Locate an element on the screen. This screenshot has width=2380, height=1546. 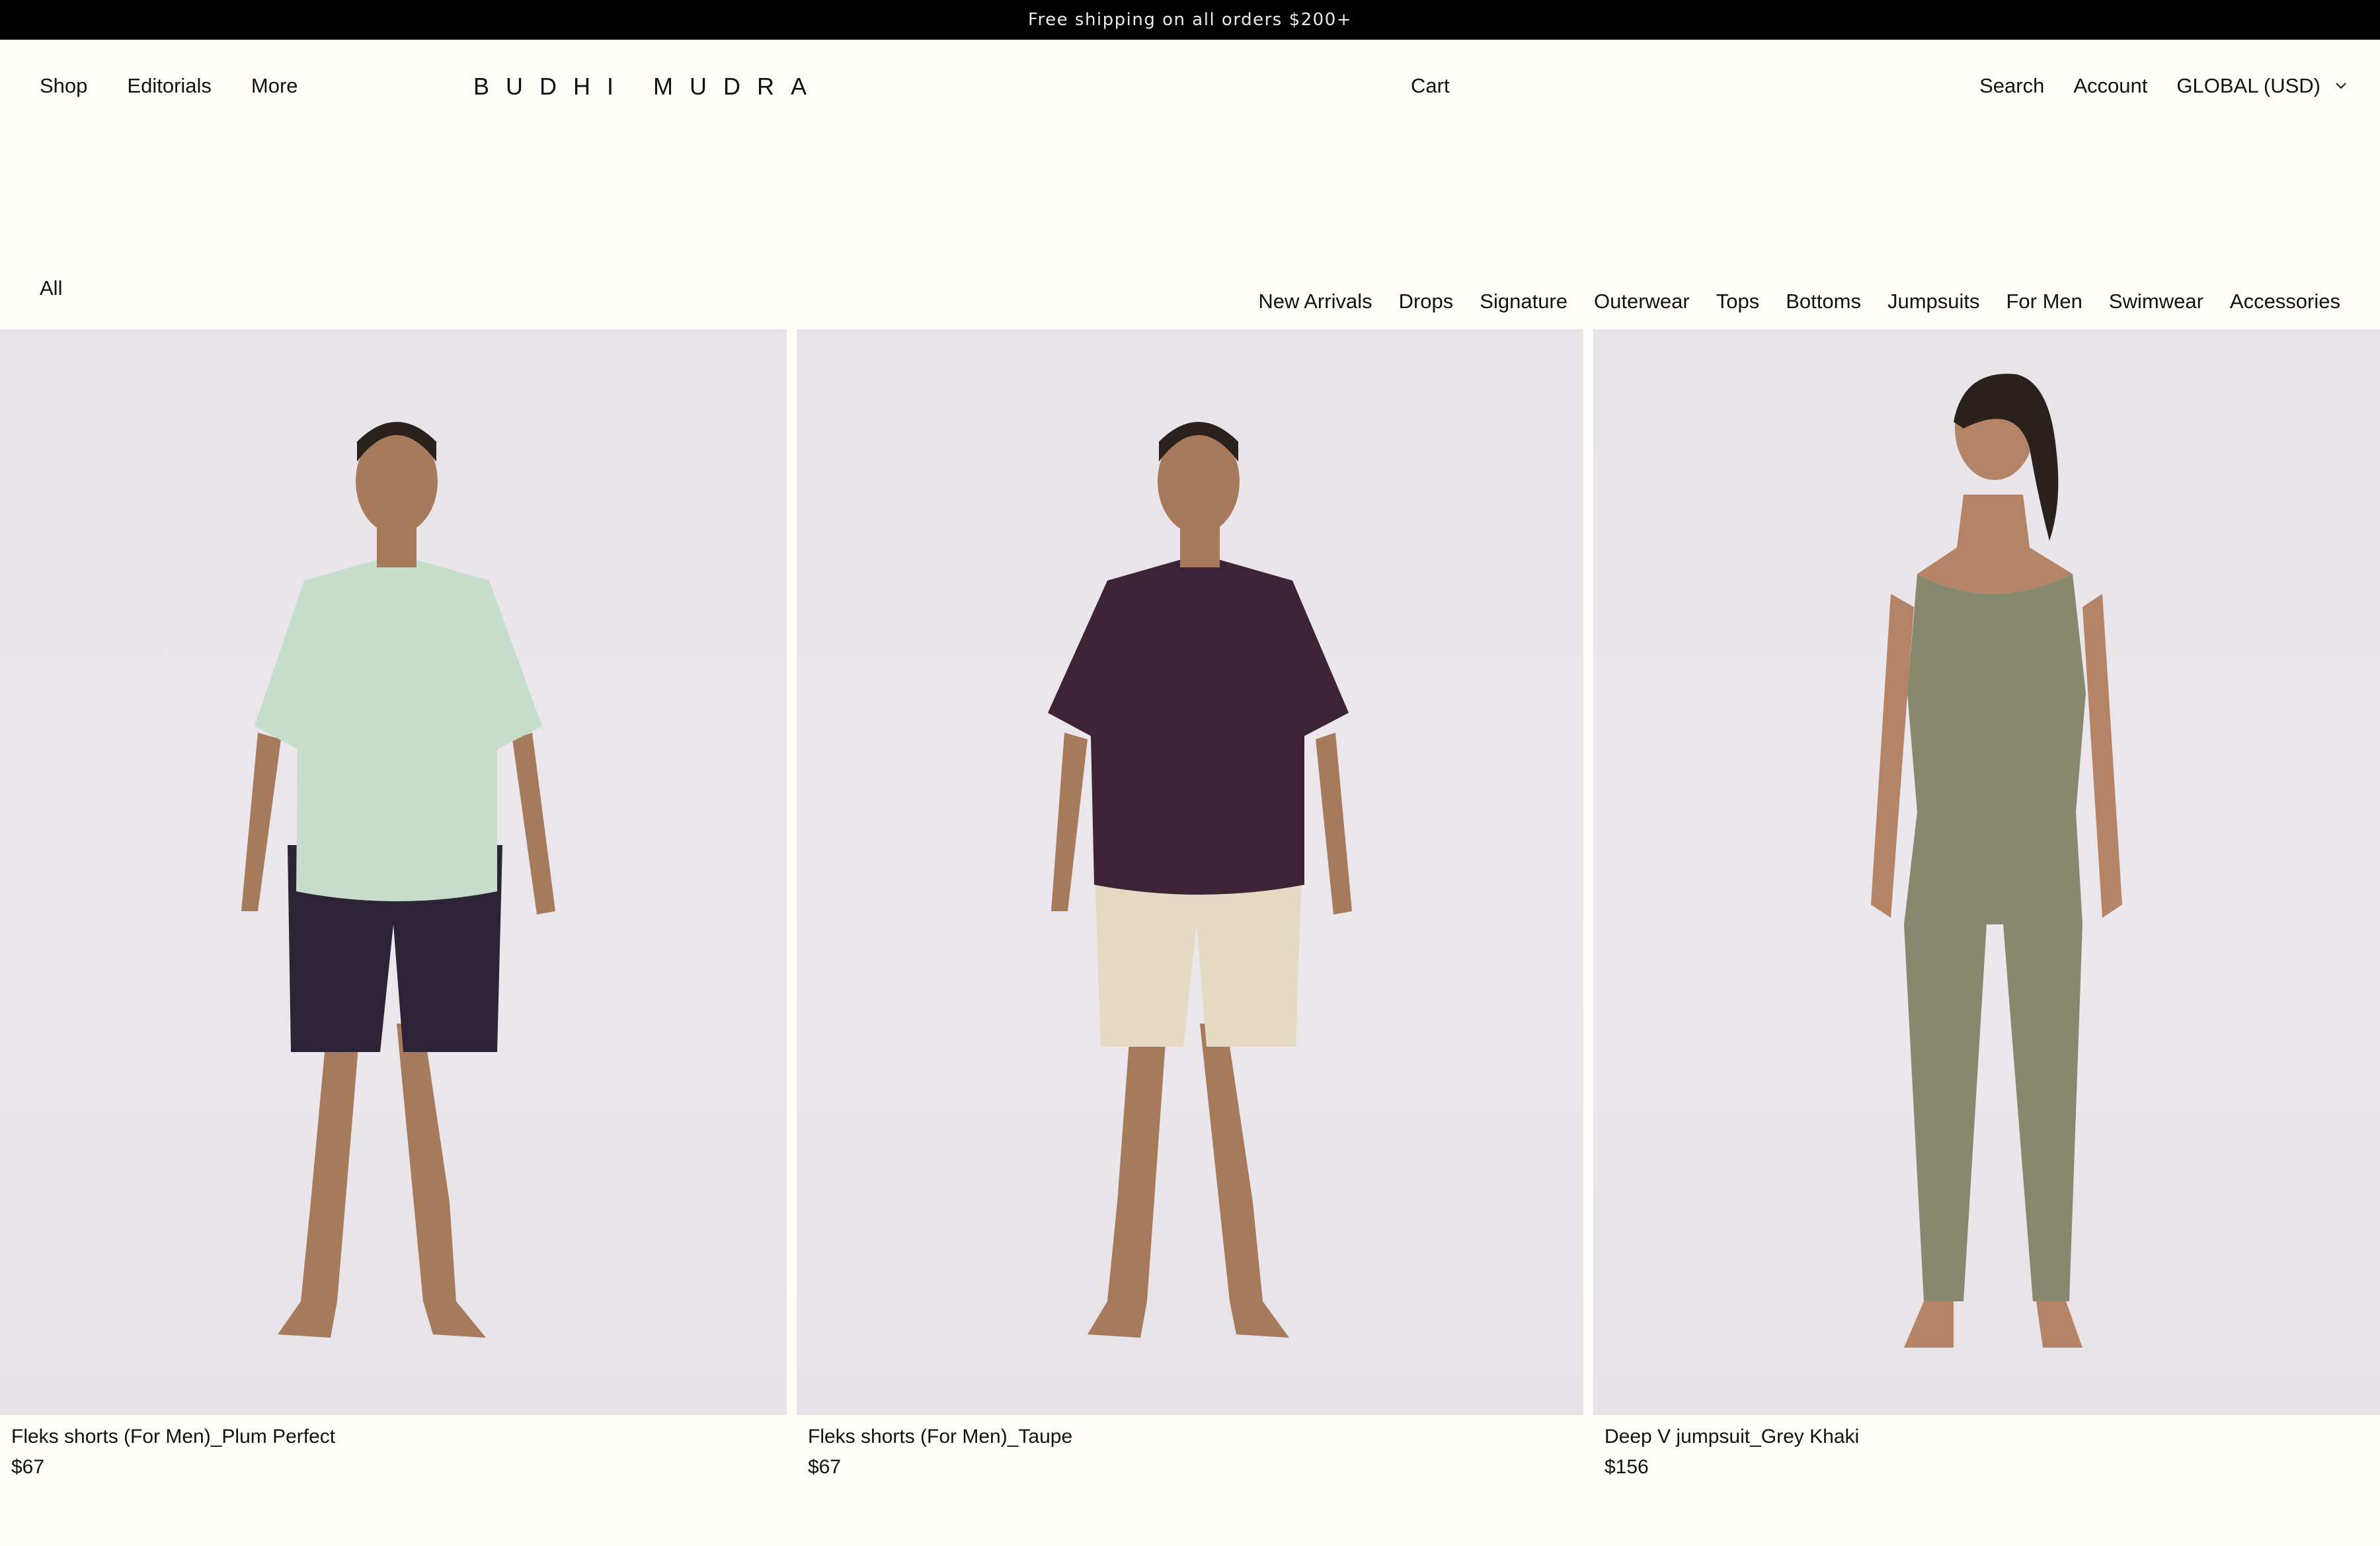
product-name: Fleks shorts (For Men)_Taupe is located at coordinates (1195, 1437).